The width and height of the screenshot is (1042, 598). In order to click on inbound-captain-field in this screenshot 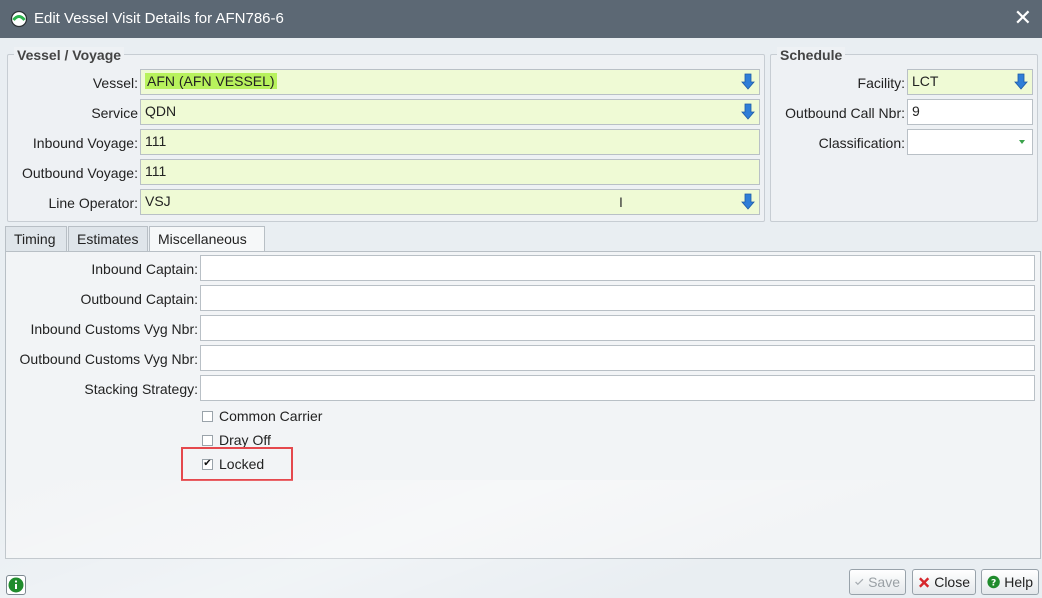, I will do `click(617, 268)`.